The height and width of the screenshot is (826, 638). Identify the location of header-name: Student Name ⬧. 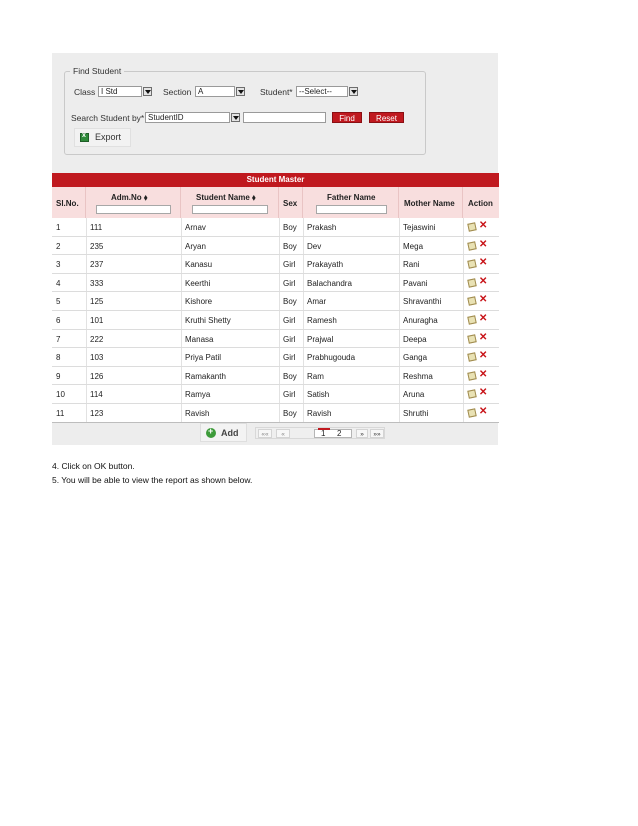
(226, 198).